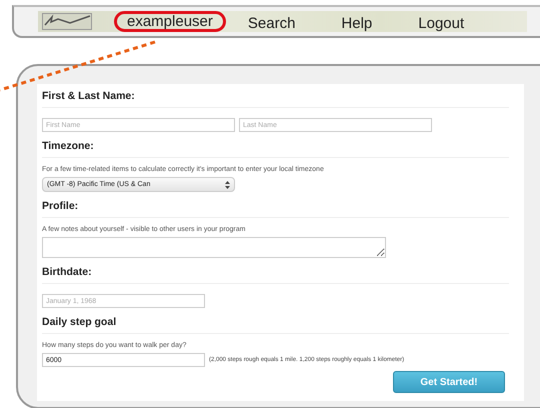 Image resolution: width=540 pixels, height=408 pixels. What do you see at coordinates (441, 21) in the screenshot?
I see `nav-link: Logout` at bounding box center [441, 21].